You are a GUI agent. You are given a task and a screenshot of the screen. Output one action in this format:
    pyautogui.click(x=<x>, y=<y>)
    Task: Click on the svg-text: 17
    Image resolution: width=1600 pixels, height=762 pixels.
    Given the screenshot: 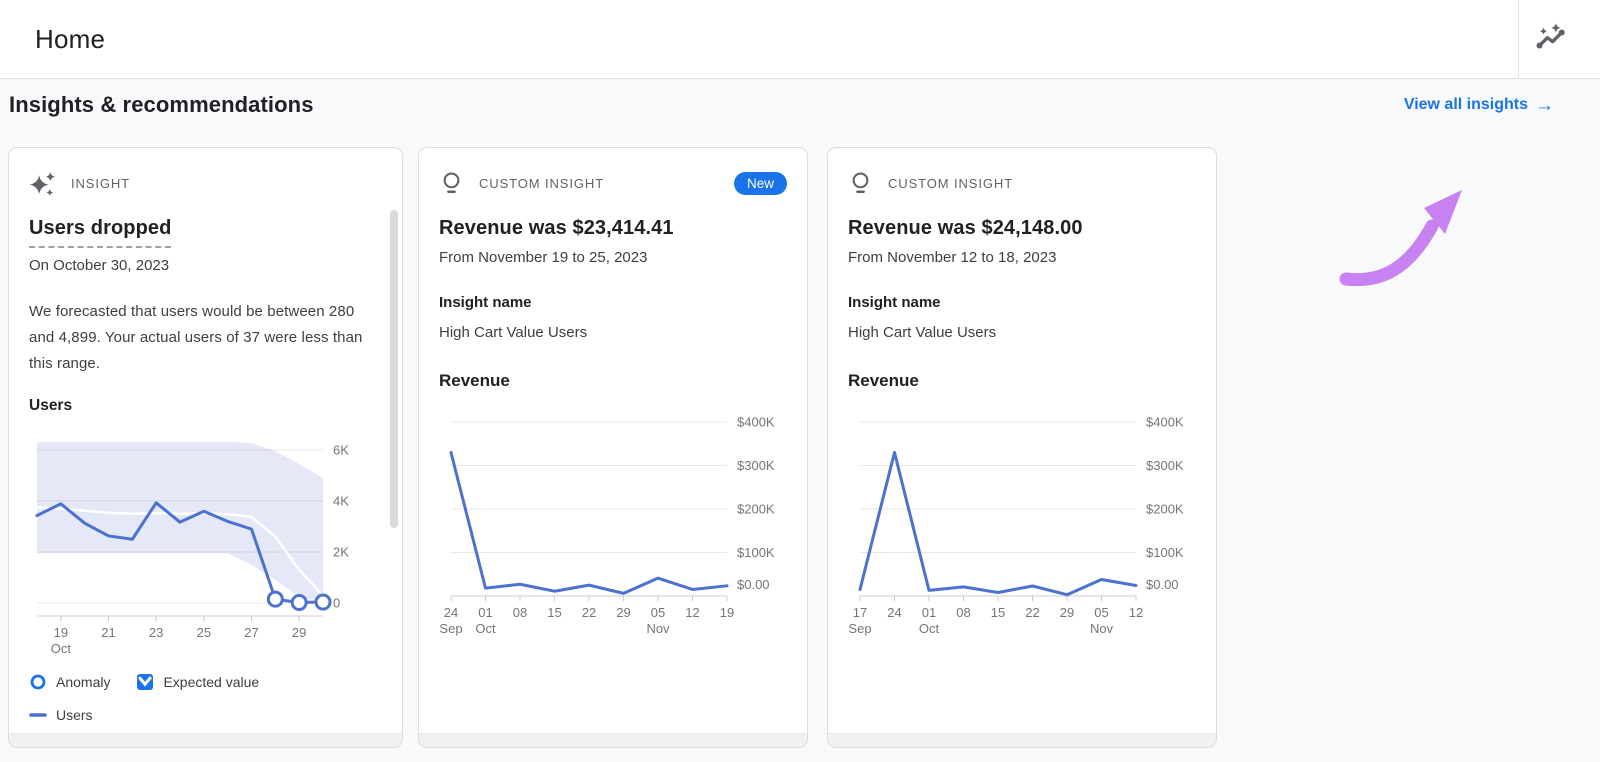 What is the action you would take?
    pyautogui.click(x=860, y=612)
    